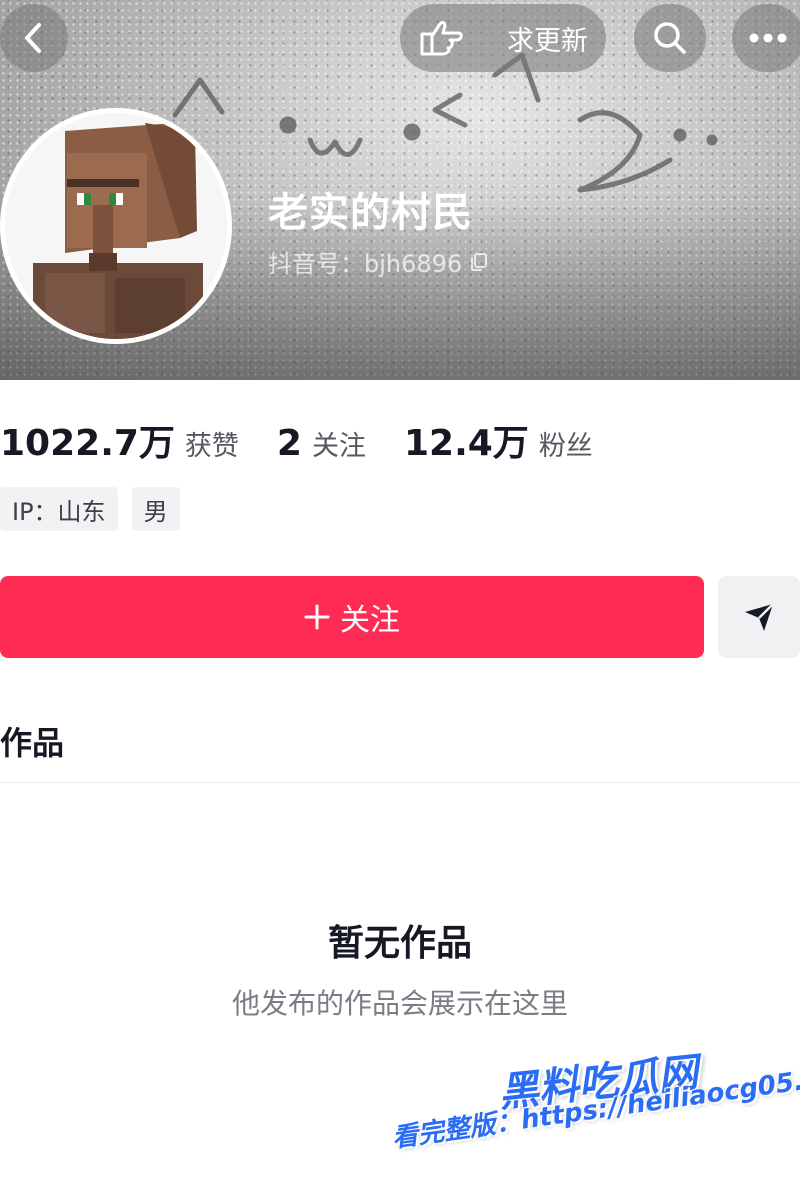 Image resolution: width=800 pixels, height=1200 pixels. What do you see at coordinates (370, 620) in the screenshot?
I see `follow-label: 关注` at bounding box center [370, 620].